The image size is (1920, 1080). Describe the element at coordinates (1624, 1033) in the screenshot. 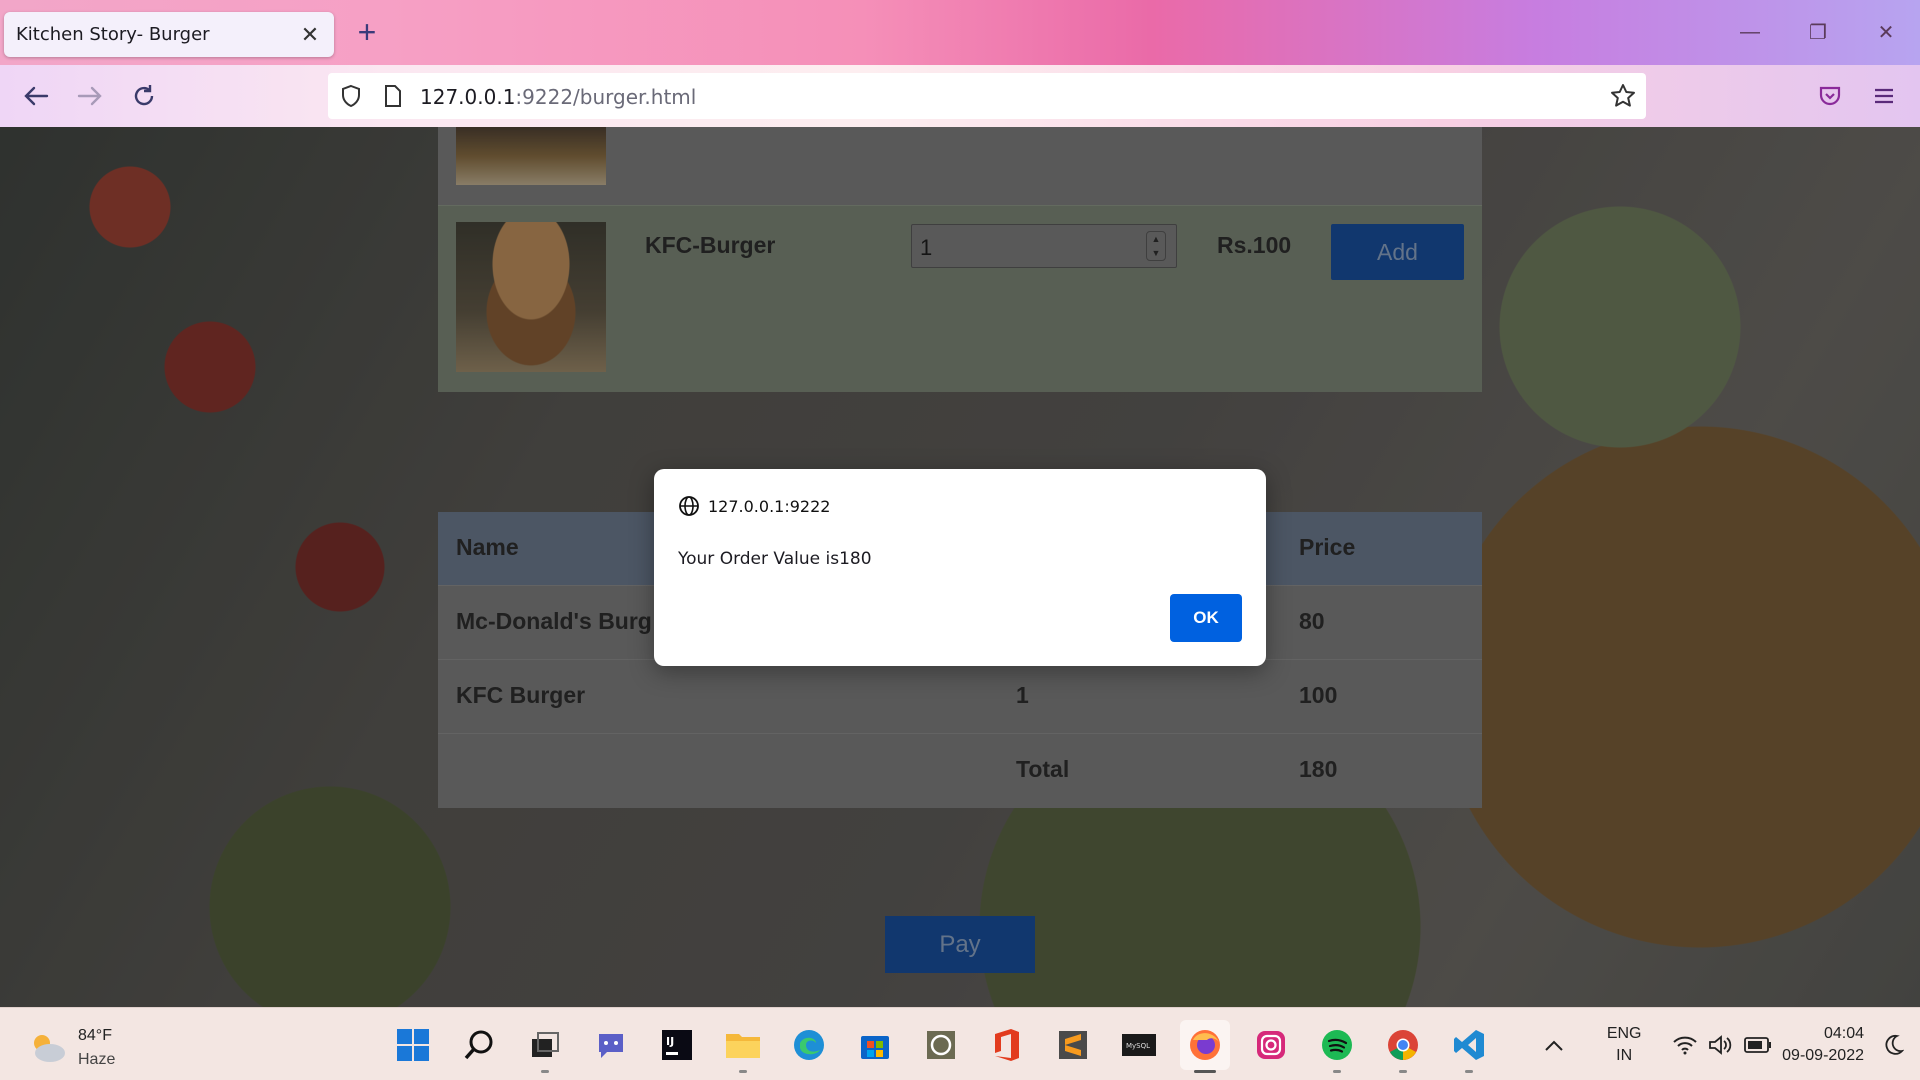

I see `lang-line1: ENG` at that location.